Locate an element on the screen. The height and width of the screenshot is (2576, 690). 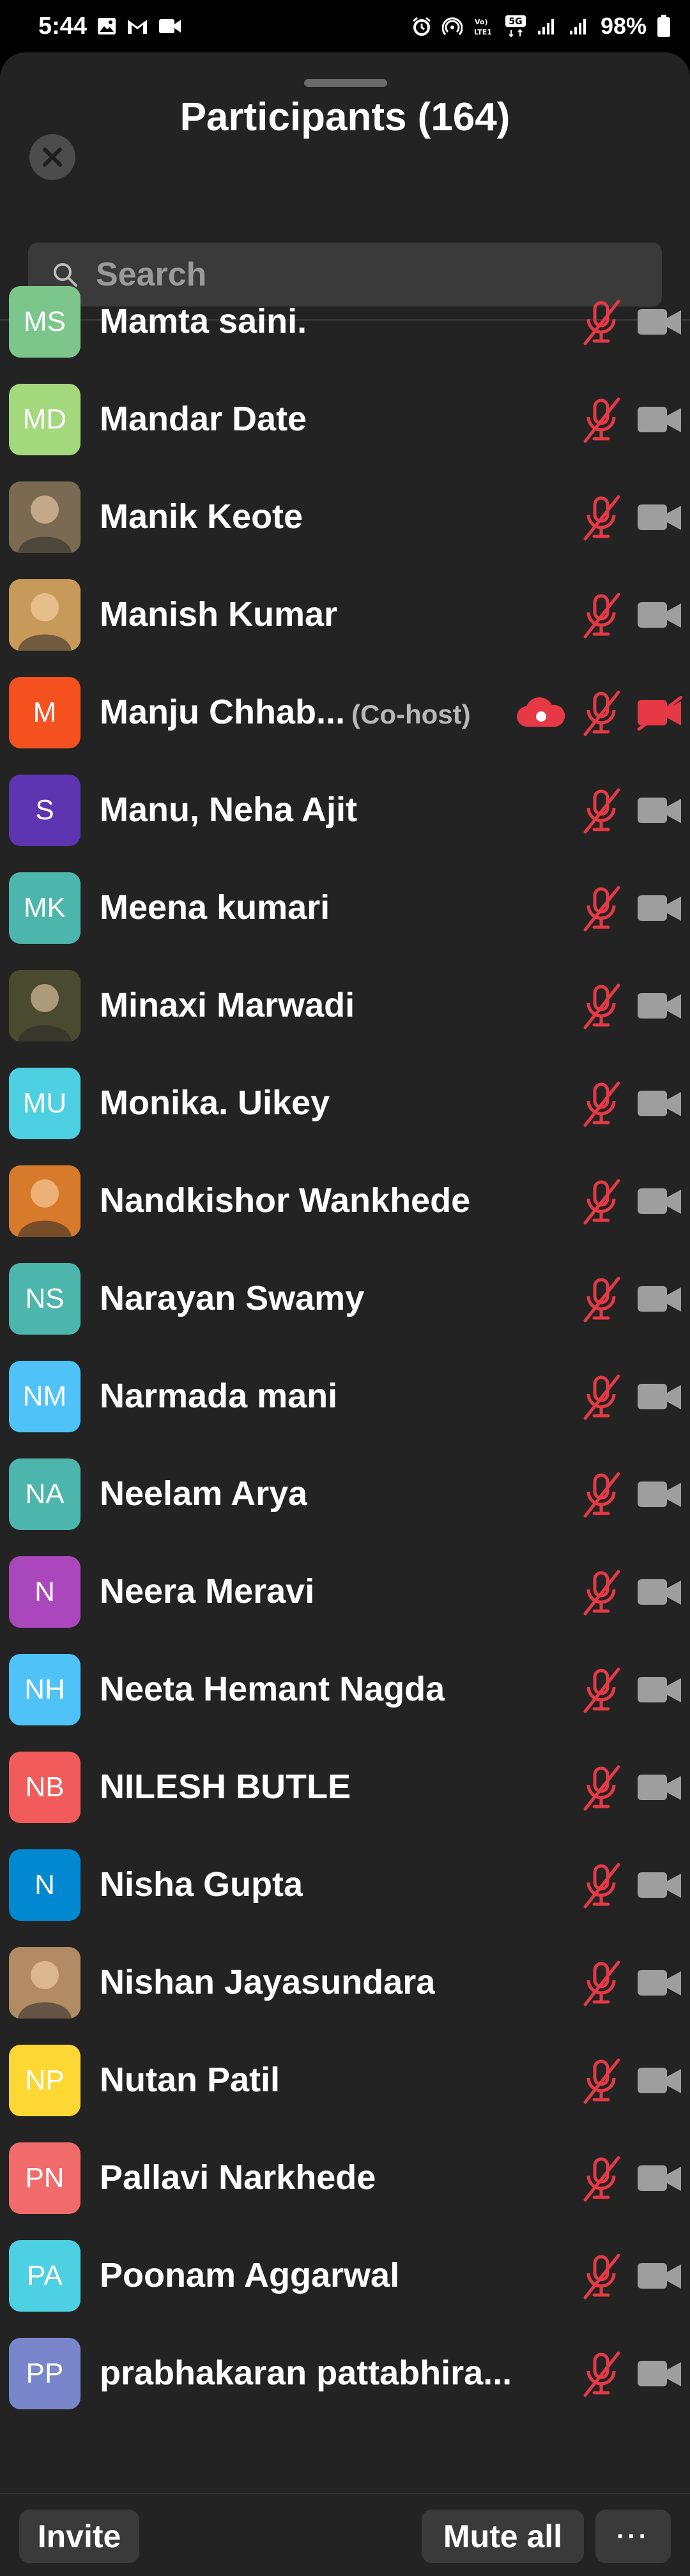
participant-row: NH Neeta Hemant Nagda is located at coordinates (345, 1690).